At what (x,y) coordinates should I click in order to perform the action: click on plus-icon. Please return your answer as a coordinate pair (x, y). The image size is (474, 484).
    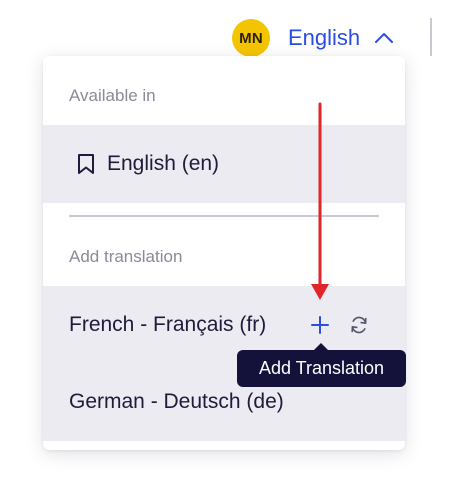
    Looking at the image, I should click on (320, 325).